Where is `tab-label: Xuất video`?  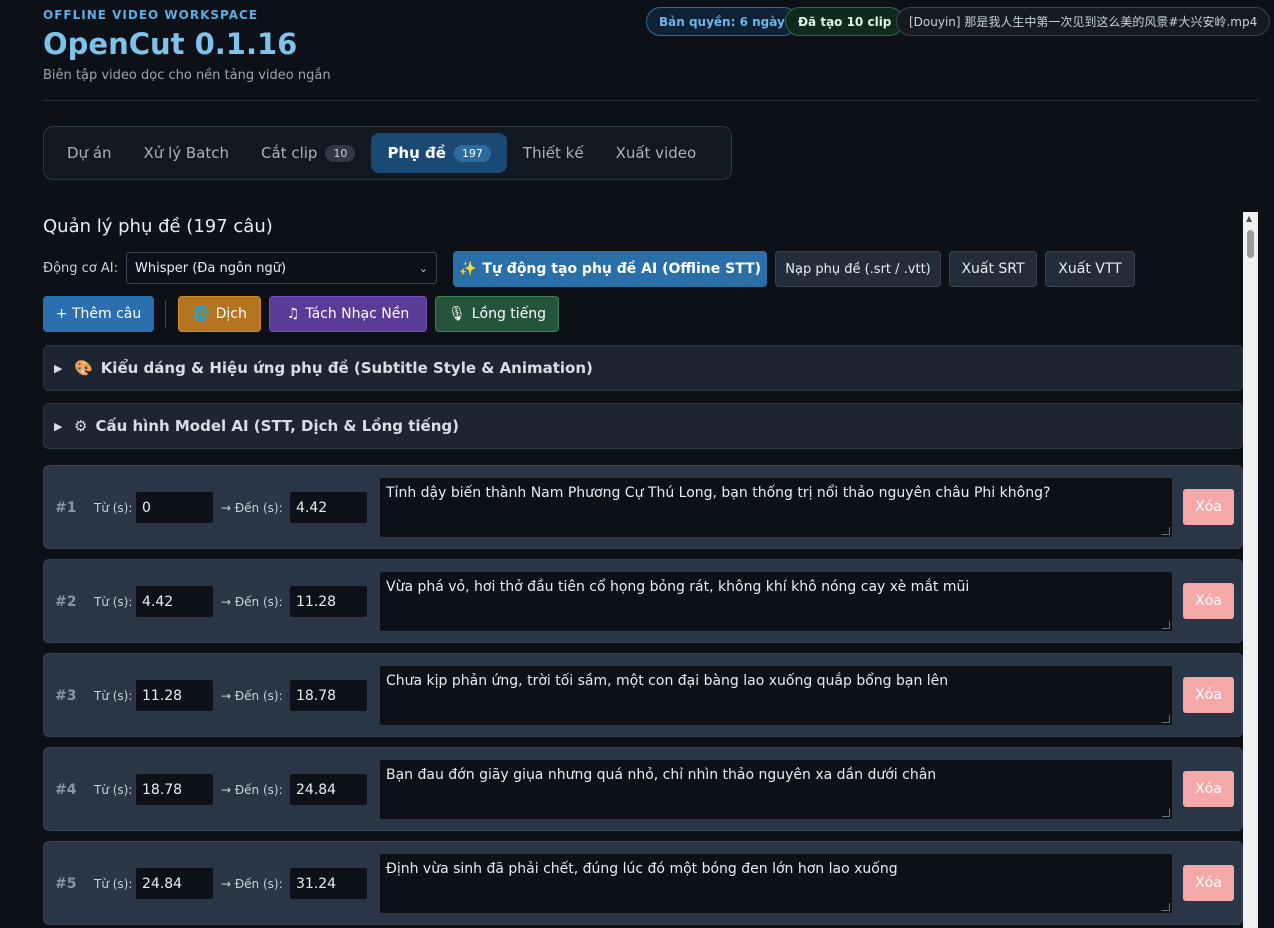
tab-label: Xuất video is located at coordinates (656, 153).